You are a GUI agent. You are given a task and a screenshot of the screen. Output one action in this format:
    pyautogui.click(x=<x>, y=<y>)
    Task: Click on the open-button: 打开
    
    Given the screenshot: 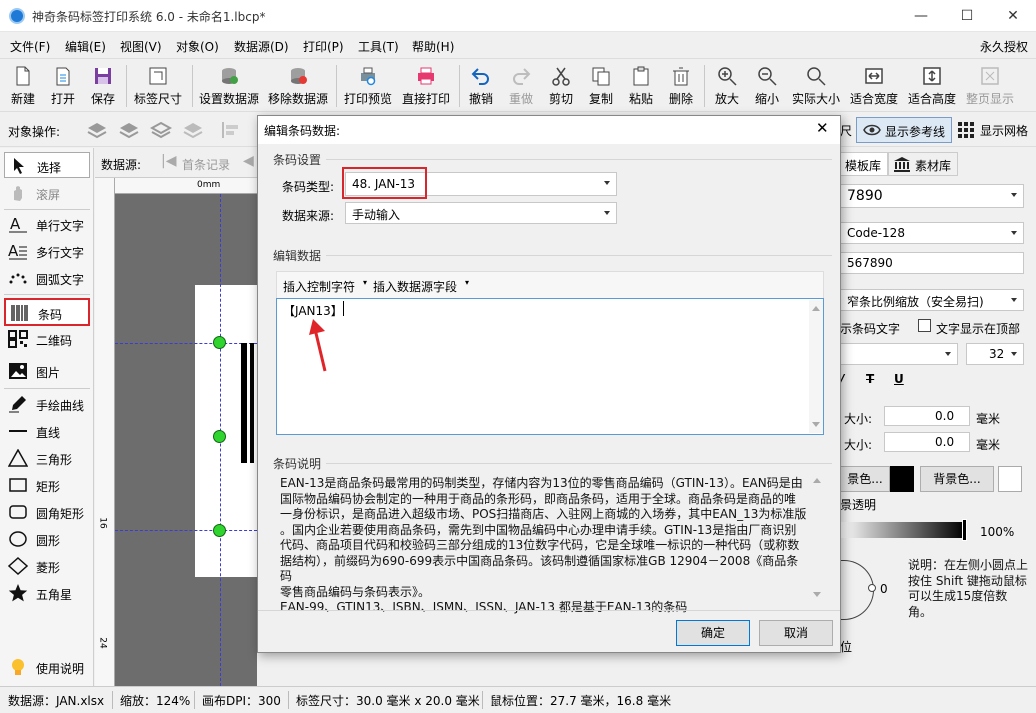 What is the action you would take?
    pyautogui.click(x=63, y=86)
    